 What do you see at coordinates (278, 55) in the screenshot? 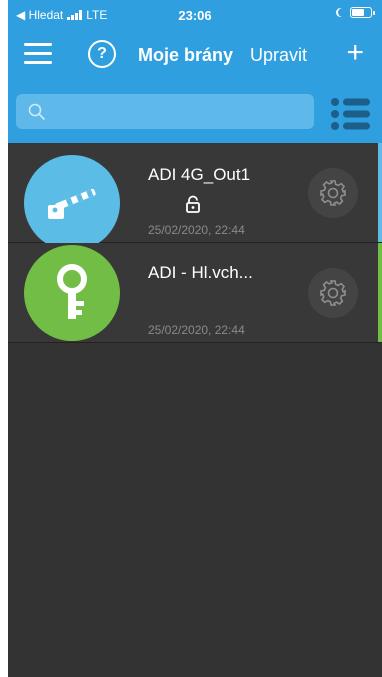
I see `edit-button: Upravit` at bounding box center [278, 55].